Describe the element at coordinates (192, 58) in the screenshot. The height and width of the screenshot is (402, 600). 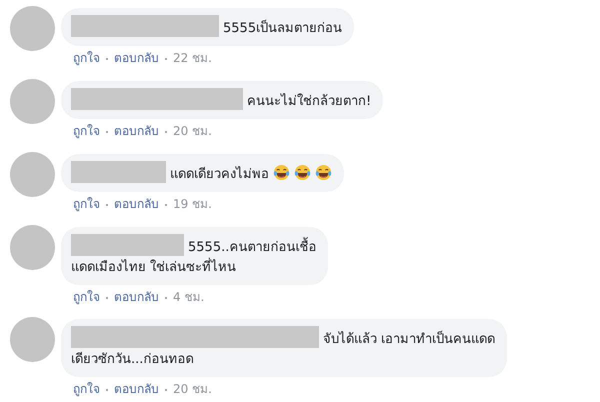
I see `timestamp: 22 ชม.` at that location.